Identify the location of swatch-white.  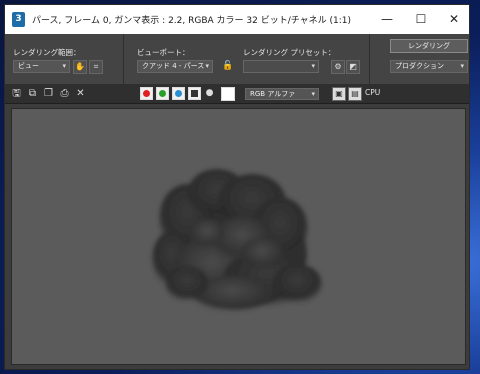
(228, 94).